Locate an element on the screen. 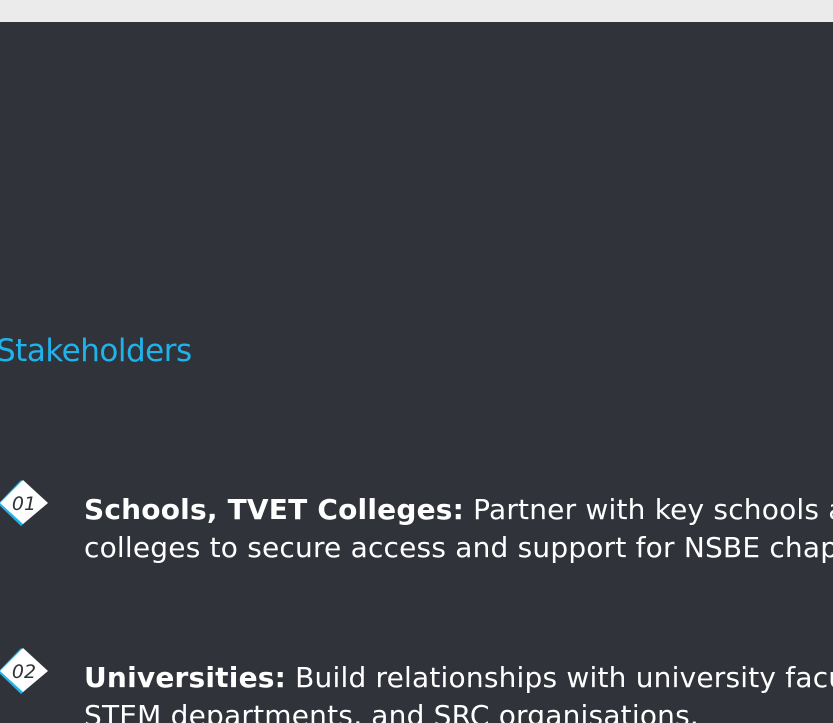 The width and height of the screenshot is (833, 723). window-top-bar is located at coordinates (416, 11).